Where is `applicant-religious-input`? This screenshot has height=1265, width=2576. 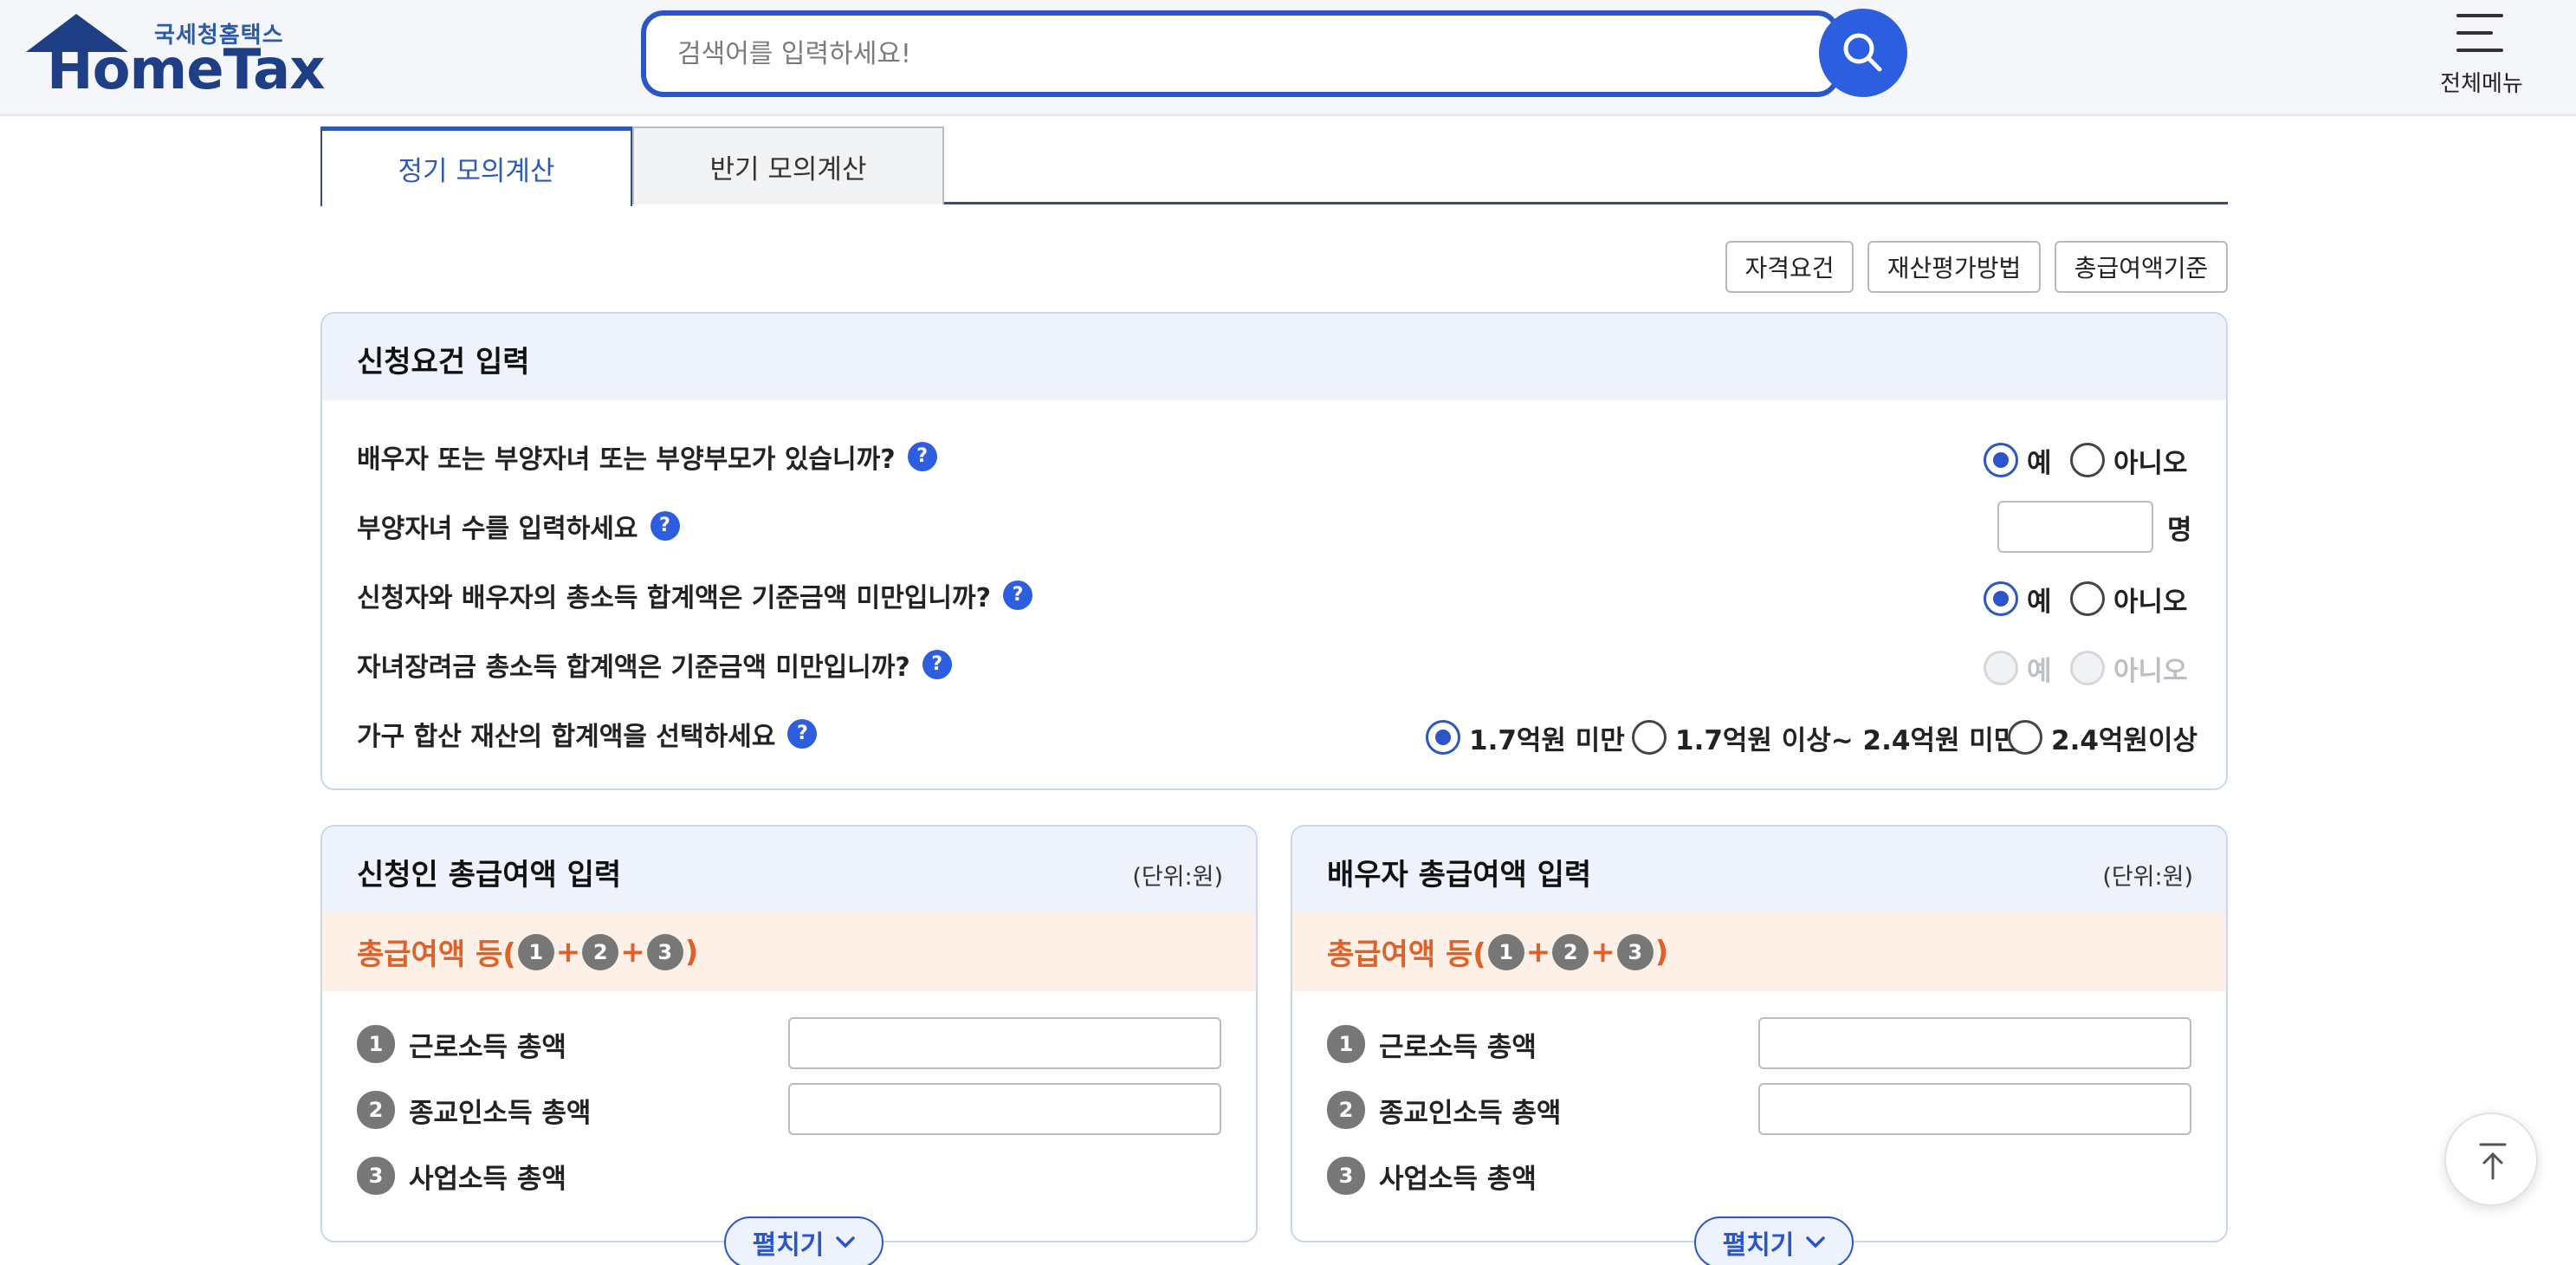 applicant-religious-input is located at coordinates (1004, 1109).